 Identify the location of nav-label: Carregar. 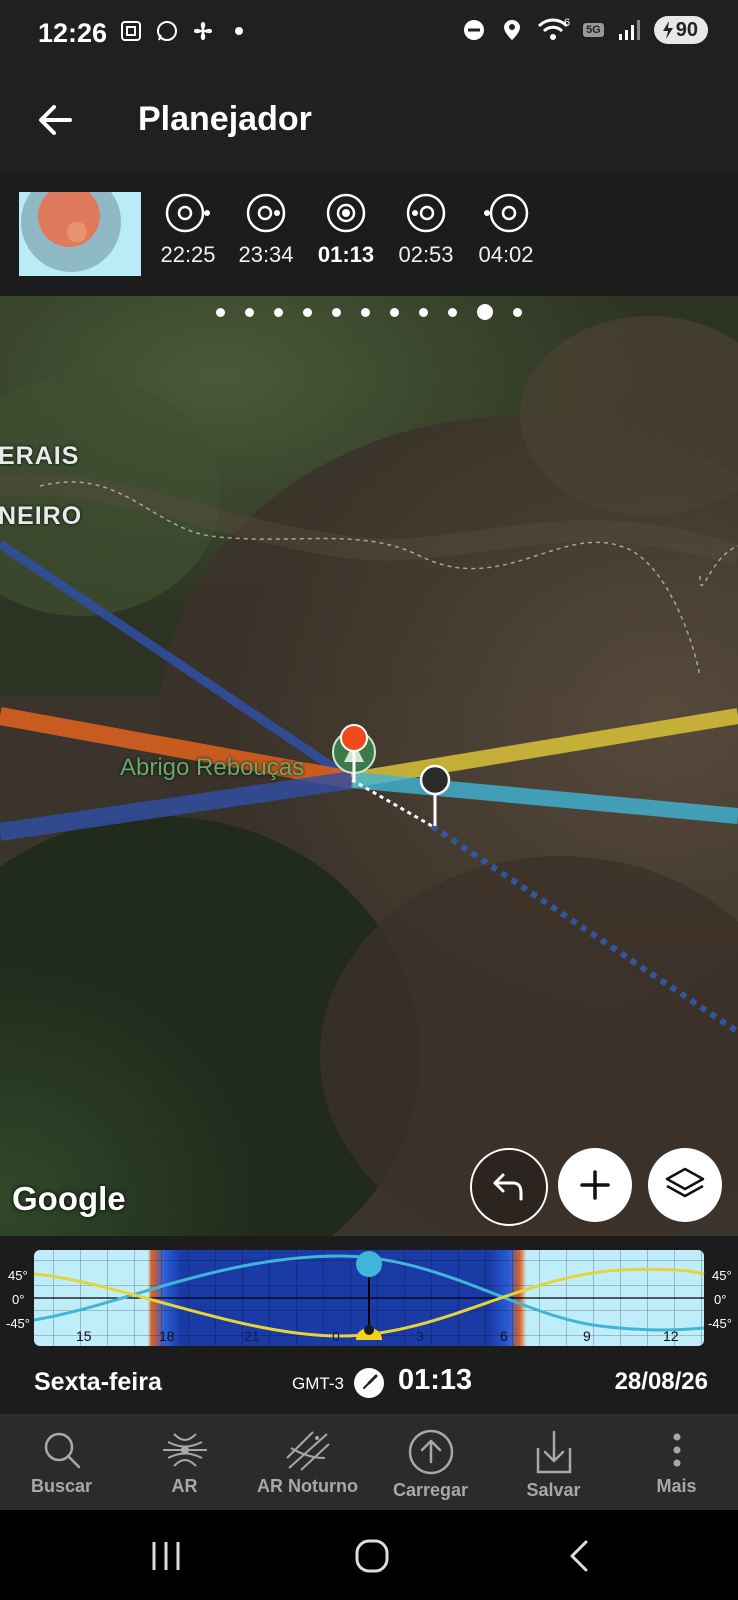
(430, 1490).